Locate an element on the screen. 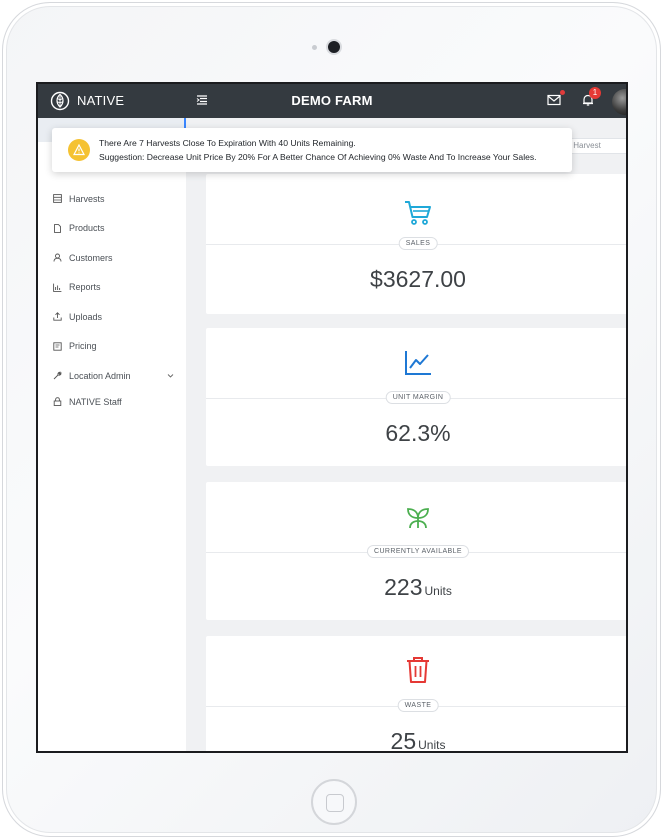  card-value: 25 is located at coordinates (403, 740).